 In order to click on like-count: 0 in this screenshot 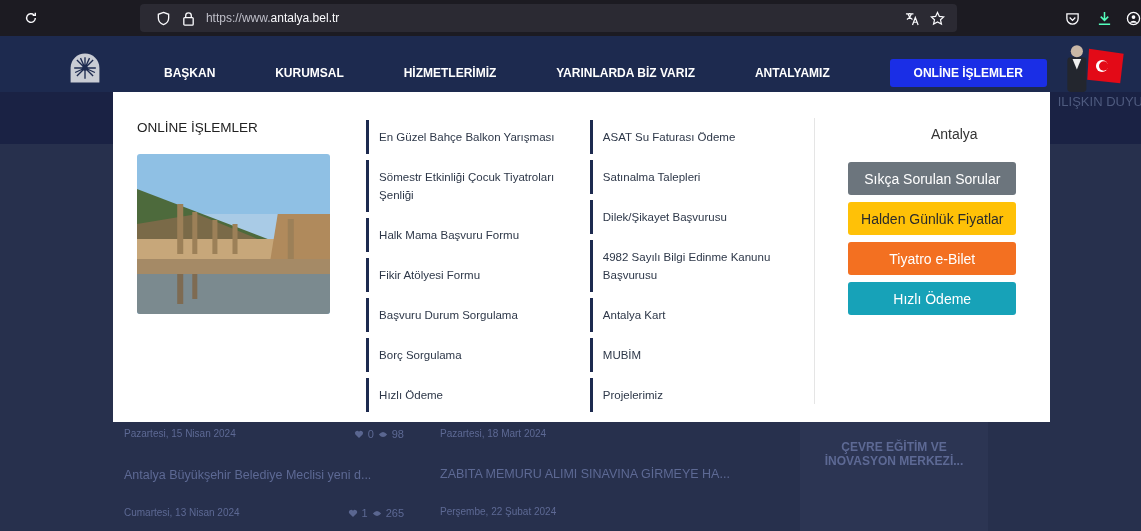, I will do `click(370, 434)`.